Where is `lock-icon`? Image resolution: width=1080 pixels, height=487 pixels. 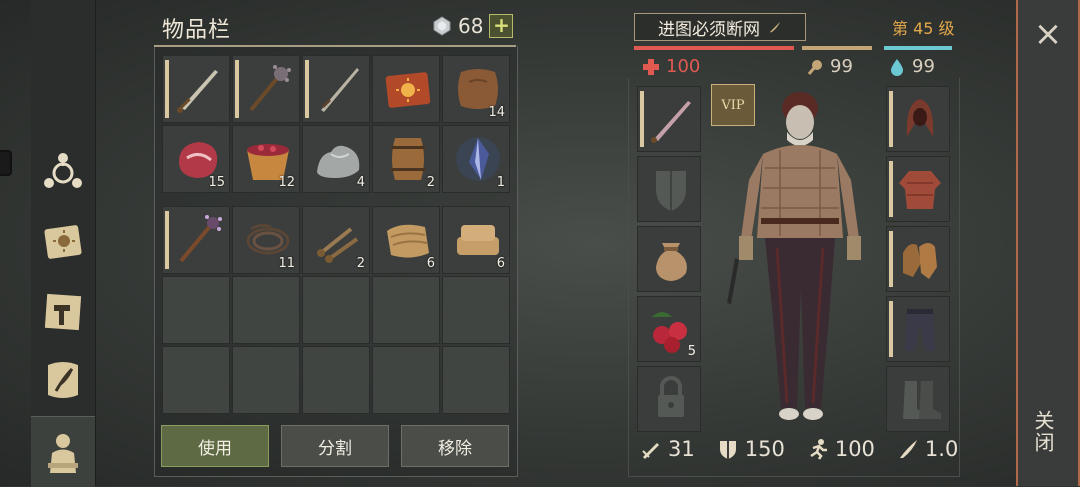
lock-icon is located at coordinates (671, 396).